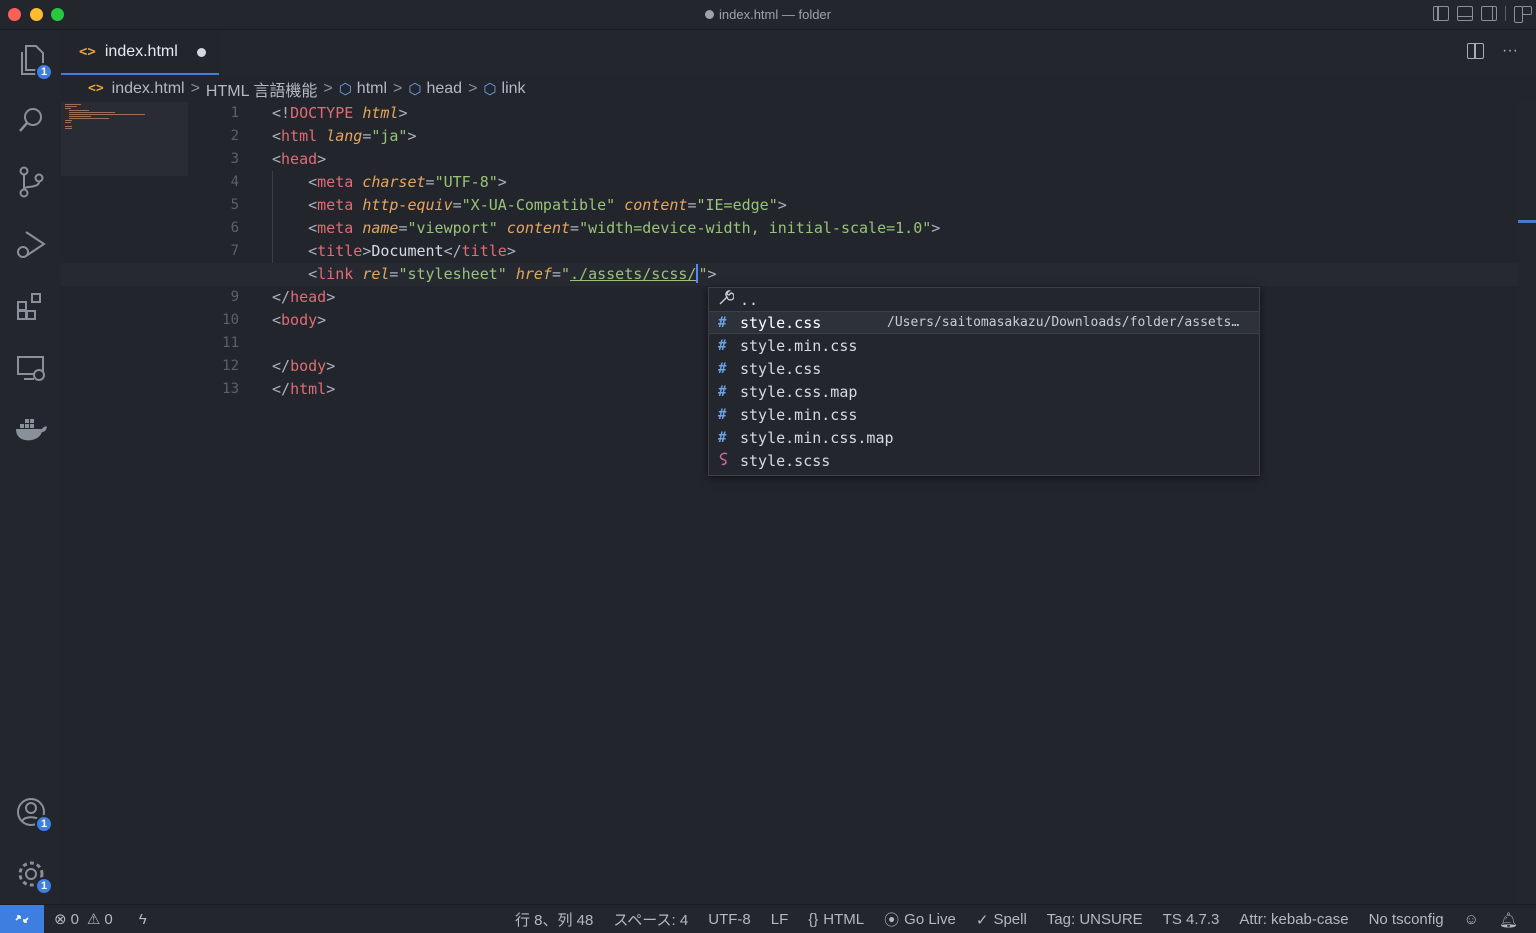 This screenshot has width=1536, height=933. What do you see at coordinates (1406, 919) in the screenshot?
I see `tsconfig-status: No tsconfig` at bounding box center [1406, 919].